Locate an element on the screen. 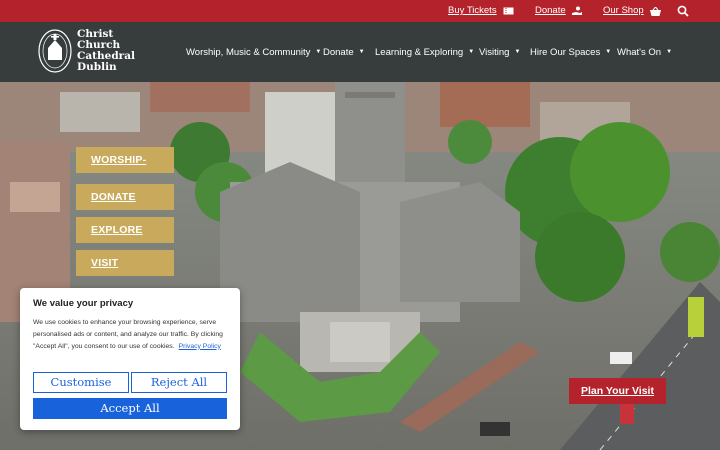  shopping-basket-icon is located at coordinates (655, 11).